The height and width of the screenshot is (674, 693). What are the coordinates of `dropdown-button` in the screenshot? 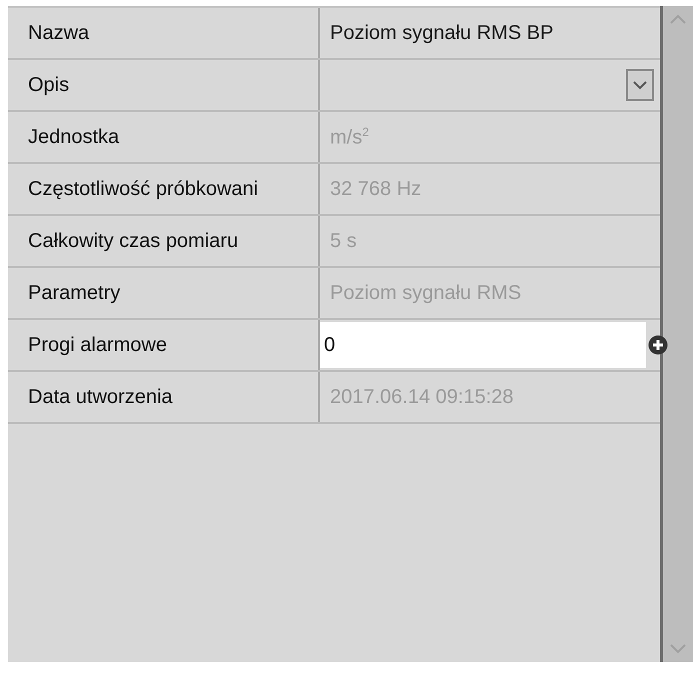 It's located at (640, 85).